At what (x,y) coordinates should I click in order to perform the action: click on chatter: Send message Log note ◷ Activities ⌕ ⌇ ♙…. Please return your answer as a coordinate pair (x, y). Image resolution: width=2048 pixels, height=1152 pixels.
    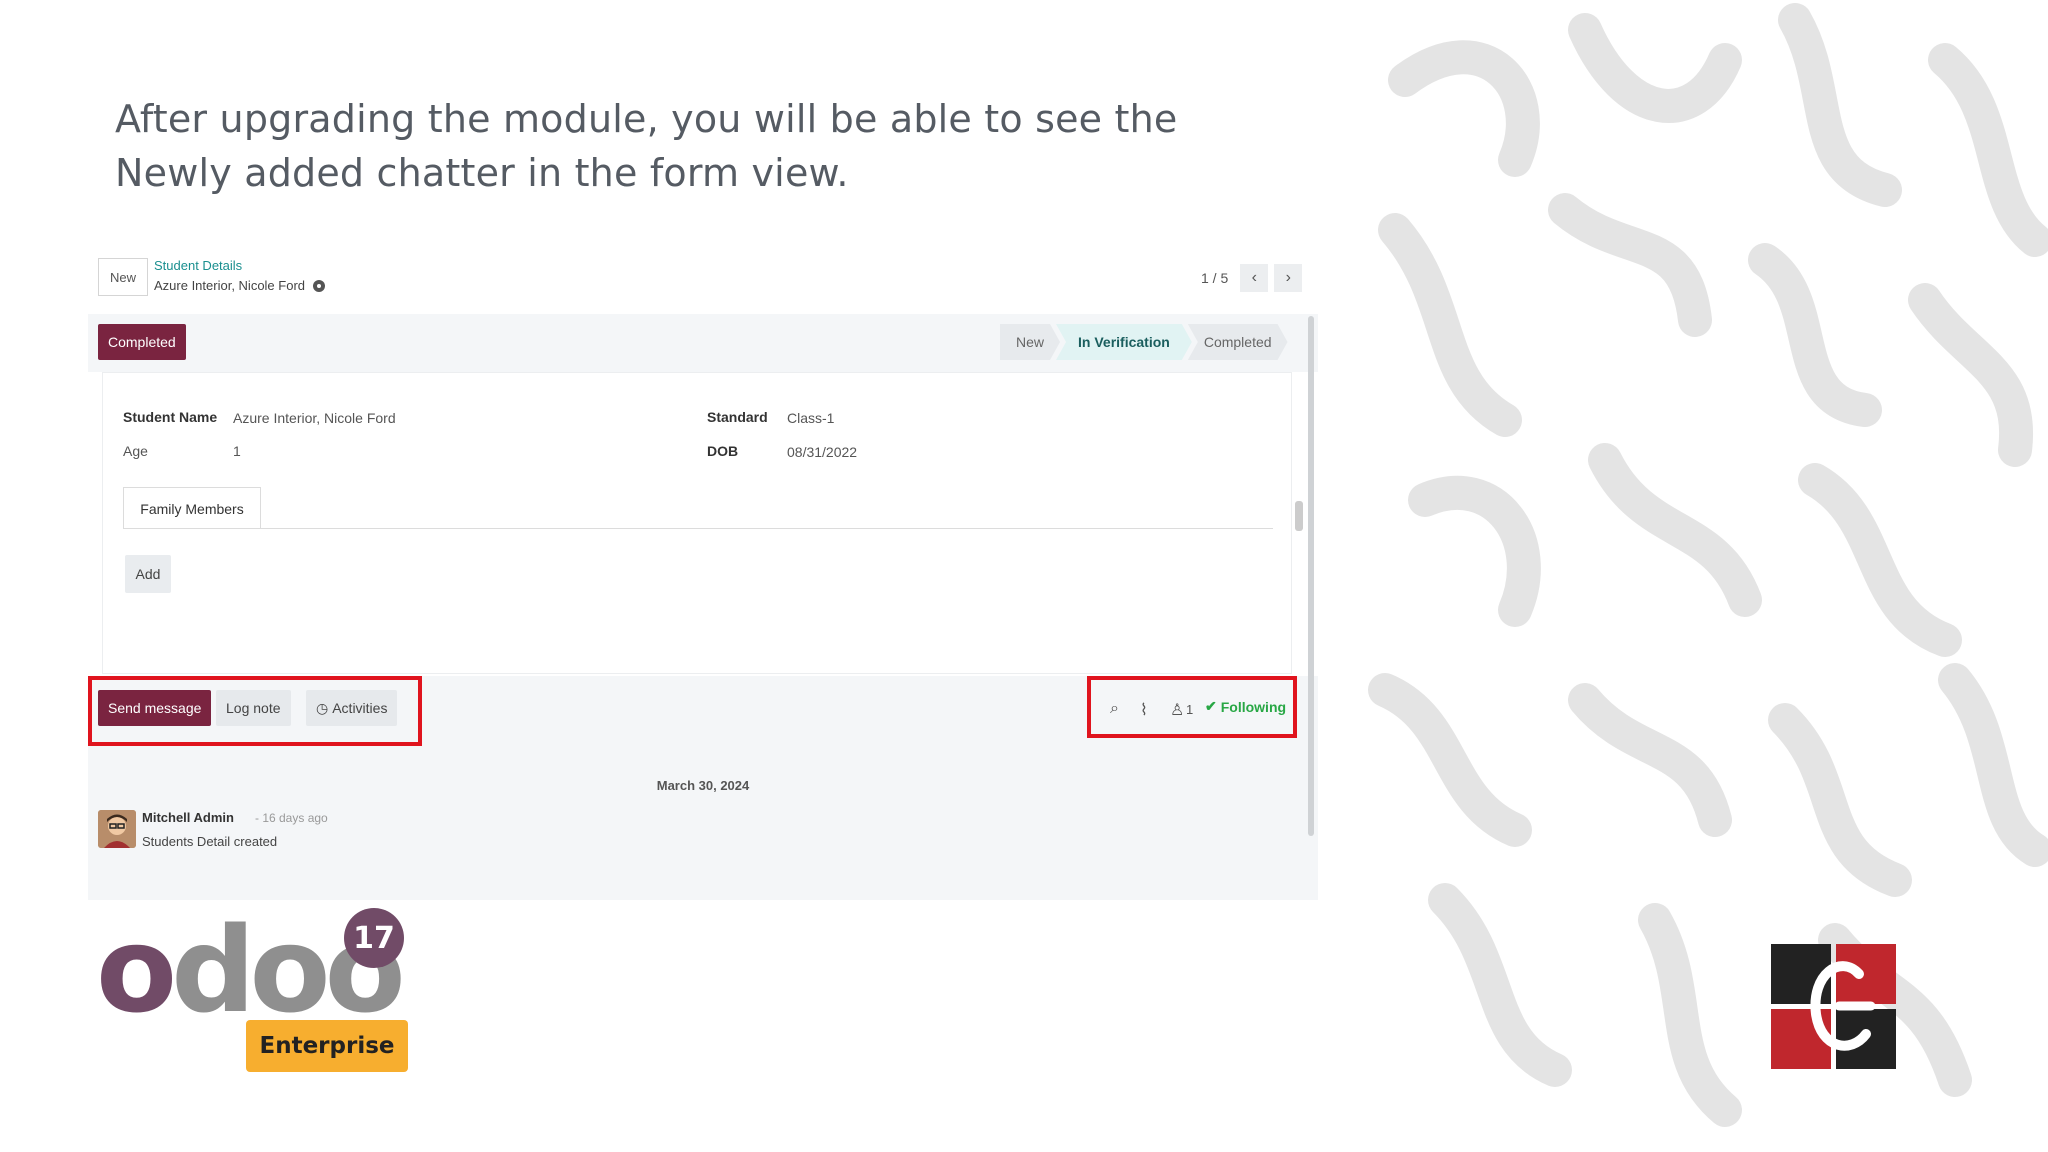
    Looking at the image, I should click on (703, 788).